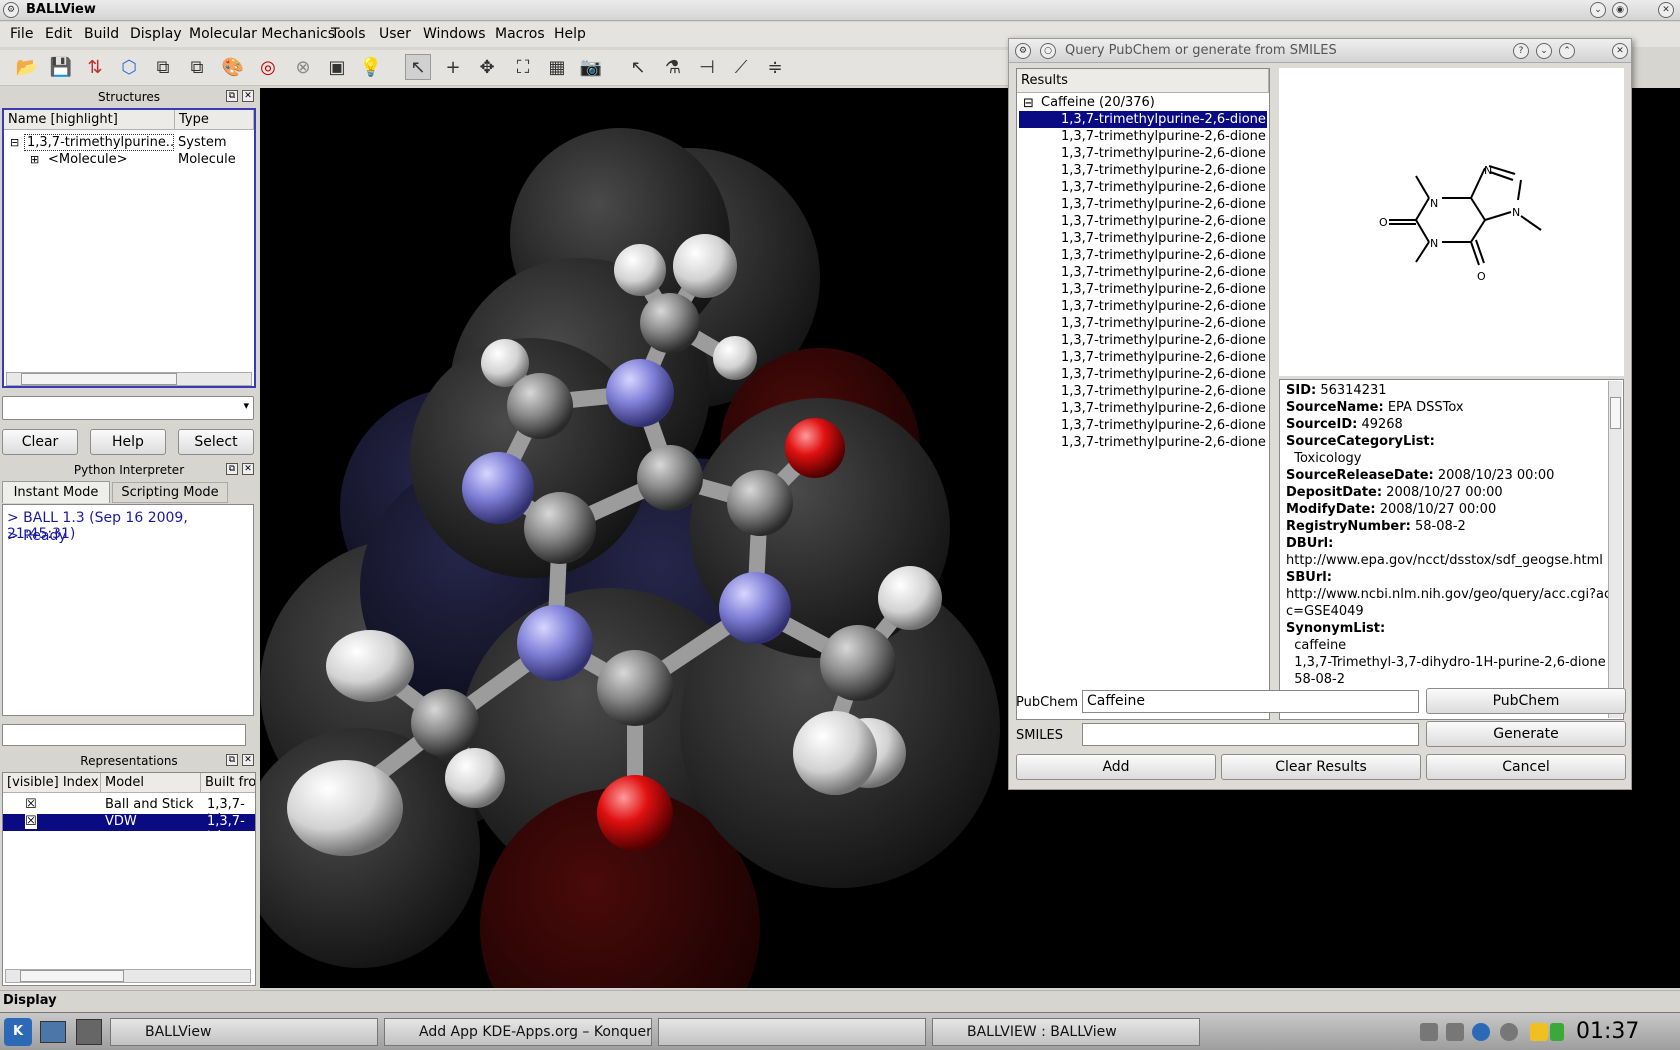 The width and height of the screenshot is (1680, 1050). I want to click on task-blank, so click(792, 1032).